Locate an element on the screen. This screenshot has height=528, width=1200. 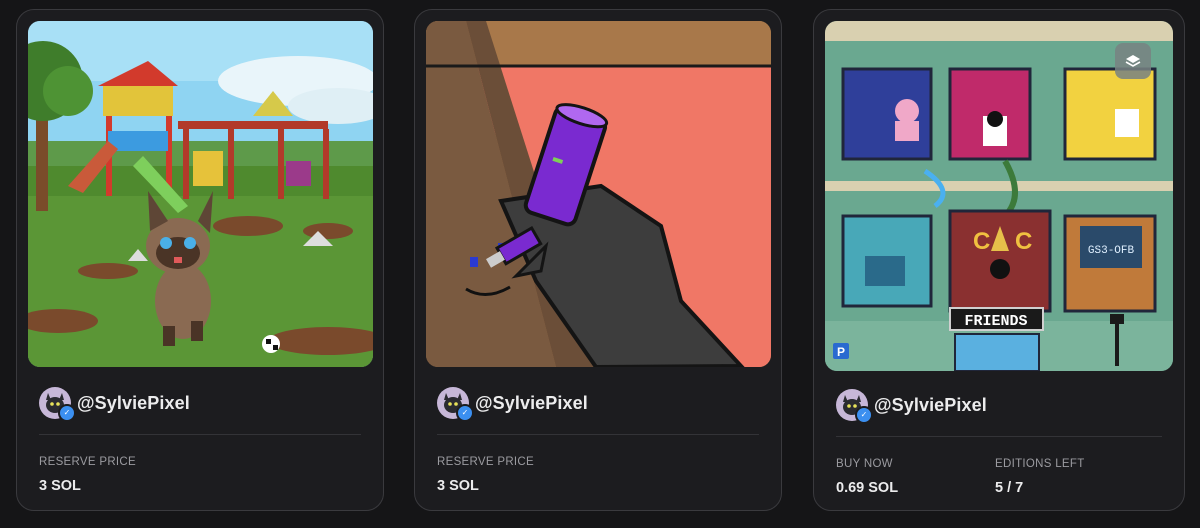
editions-left: EDITIONS LEFT 5 / 7 is located at coordinates (1040, 477).